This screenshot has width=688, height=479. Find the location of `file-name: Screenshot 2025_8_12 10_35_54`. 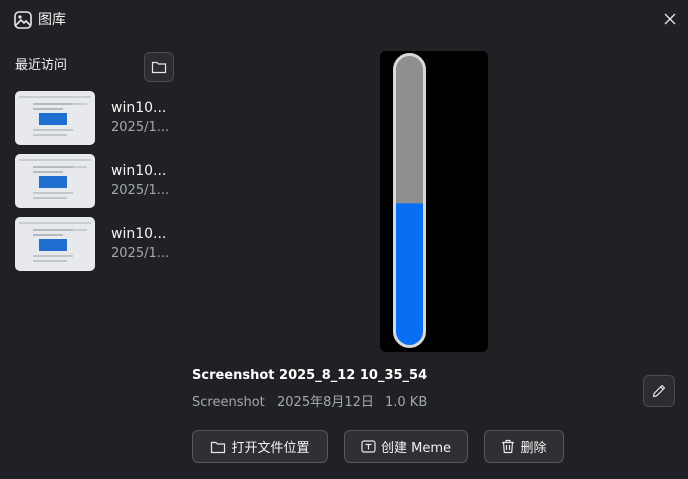

file-name: Screenshot 2025_8_12 10_35_54 is located at coordinates (310, 375).